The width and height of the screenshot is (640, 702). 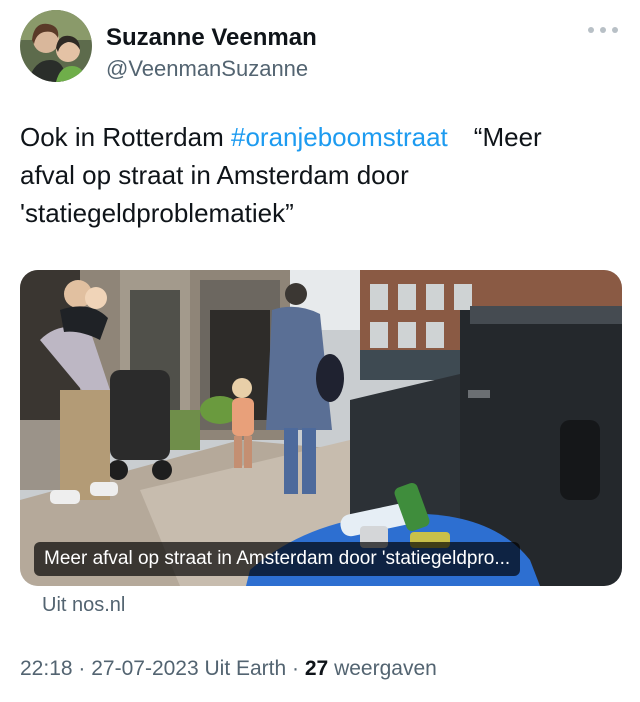 I want to click on views-count: 27, so click(x=316, y=668).